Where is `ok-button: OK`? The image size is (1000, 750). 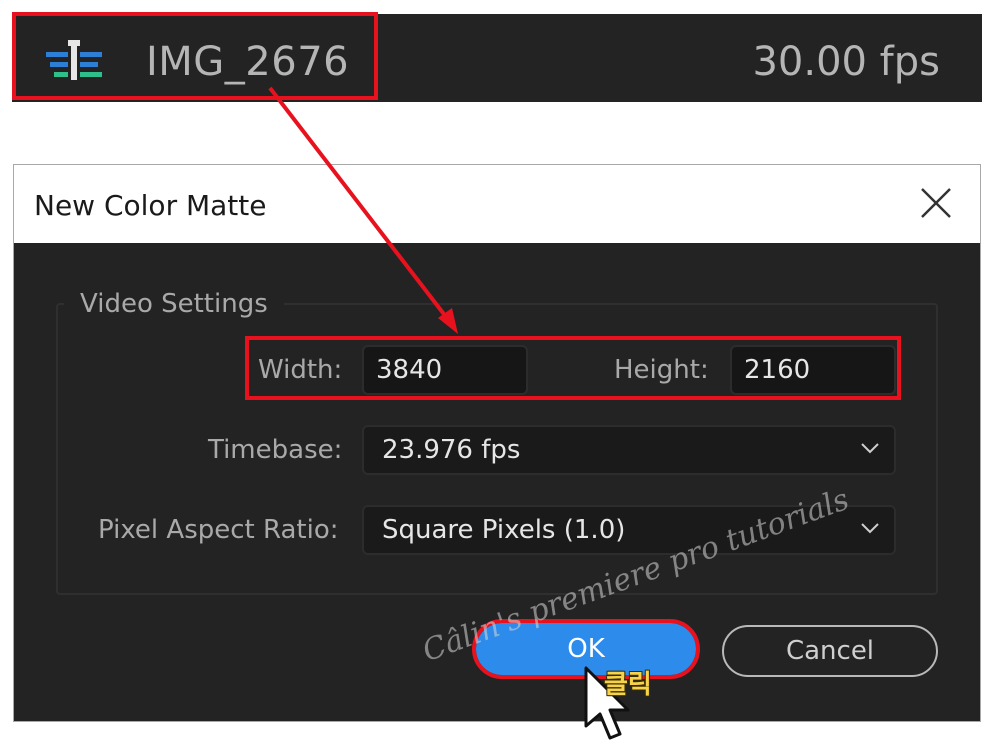
ok-button: OK is located at coordinates (586, 649).